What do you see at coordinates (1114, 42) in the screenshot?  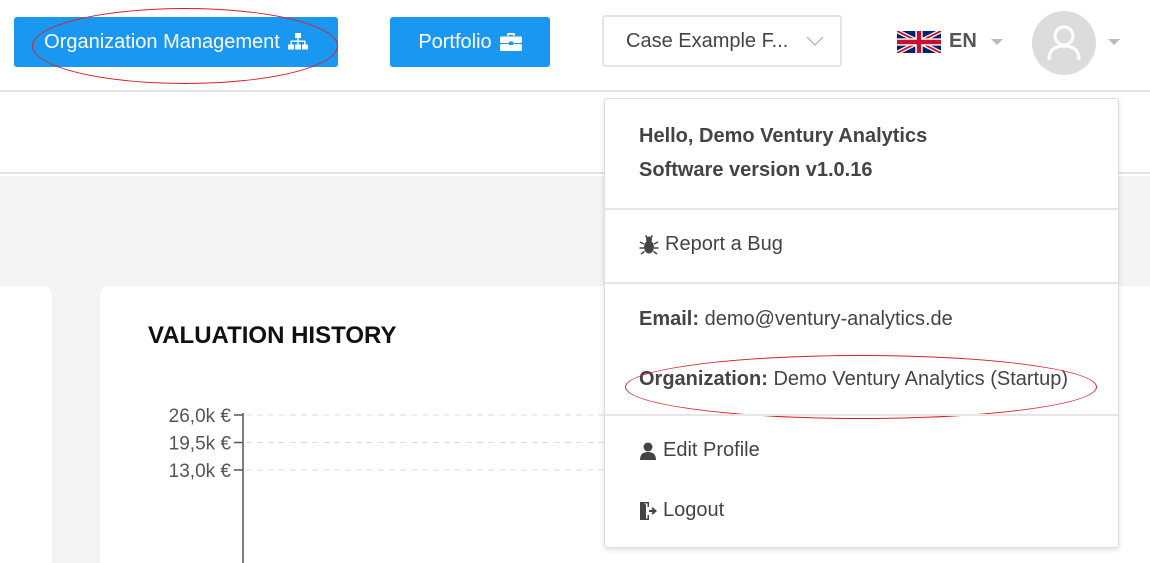 I see `avatar-caret-icon` at bounding box center [1114, 42].